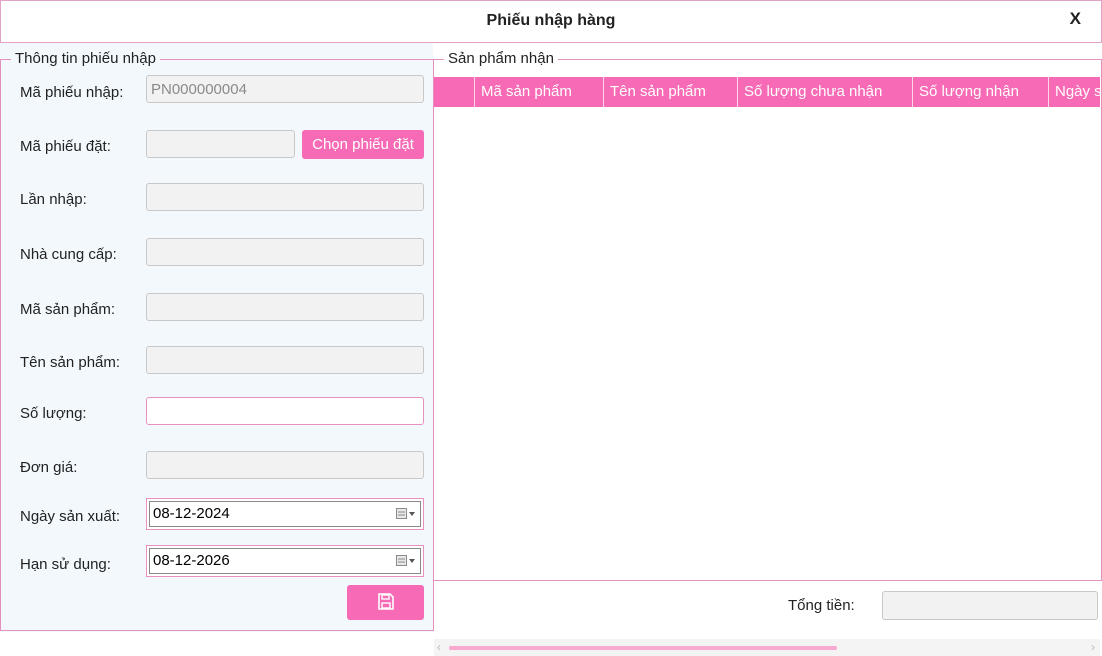 The width and height of the screenshot is (1102, 656). I want to click on receipt-info-legend: Thông tin phiếu nhập, so click(85, 58).